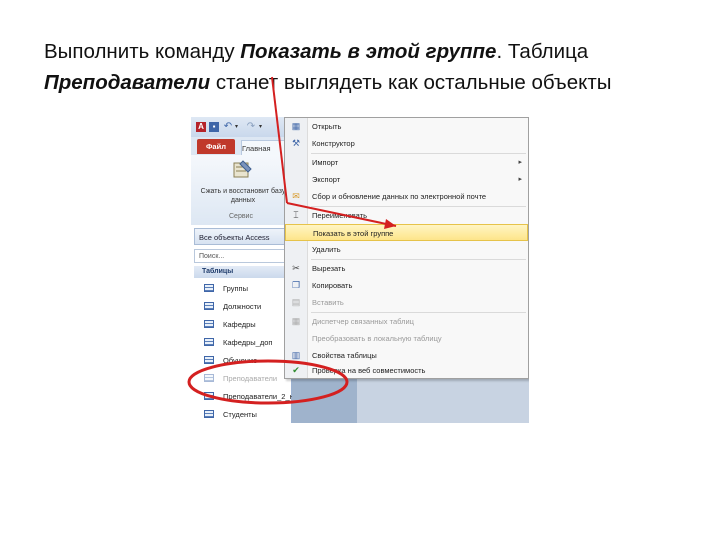 The image size is (720, 540). I want to click on menu-item-web-compat: ✔ Проверка на веб совместимость, so click(406, 370).